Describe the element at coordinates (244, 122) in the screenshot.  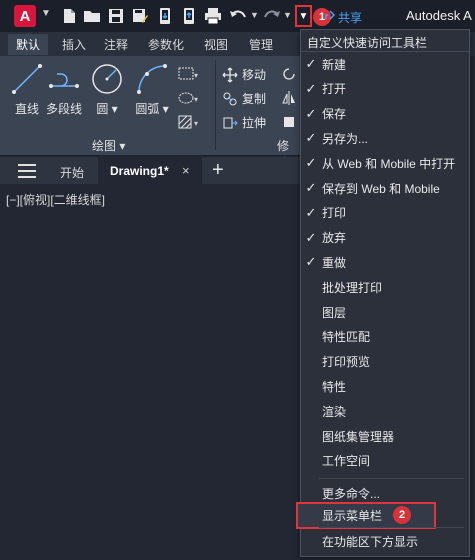
I see `stretch-tool: 拉伸` at that location.